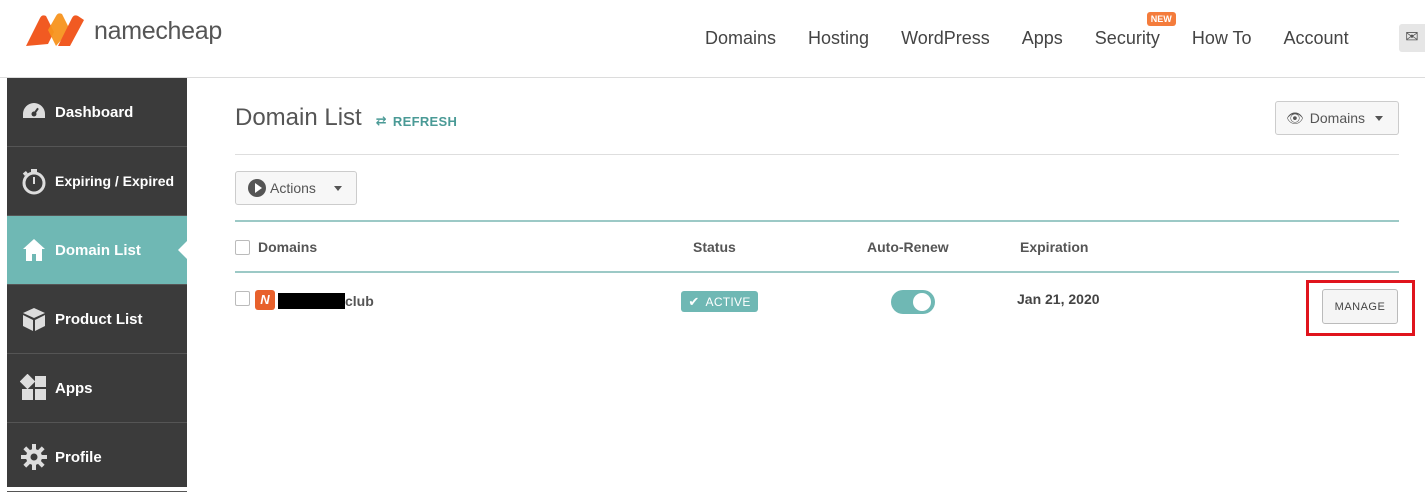 This screenshot has width=1425, height=492. Describe the element at coordinates (817, 154) in the screenshot. I see `divider` at that location.